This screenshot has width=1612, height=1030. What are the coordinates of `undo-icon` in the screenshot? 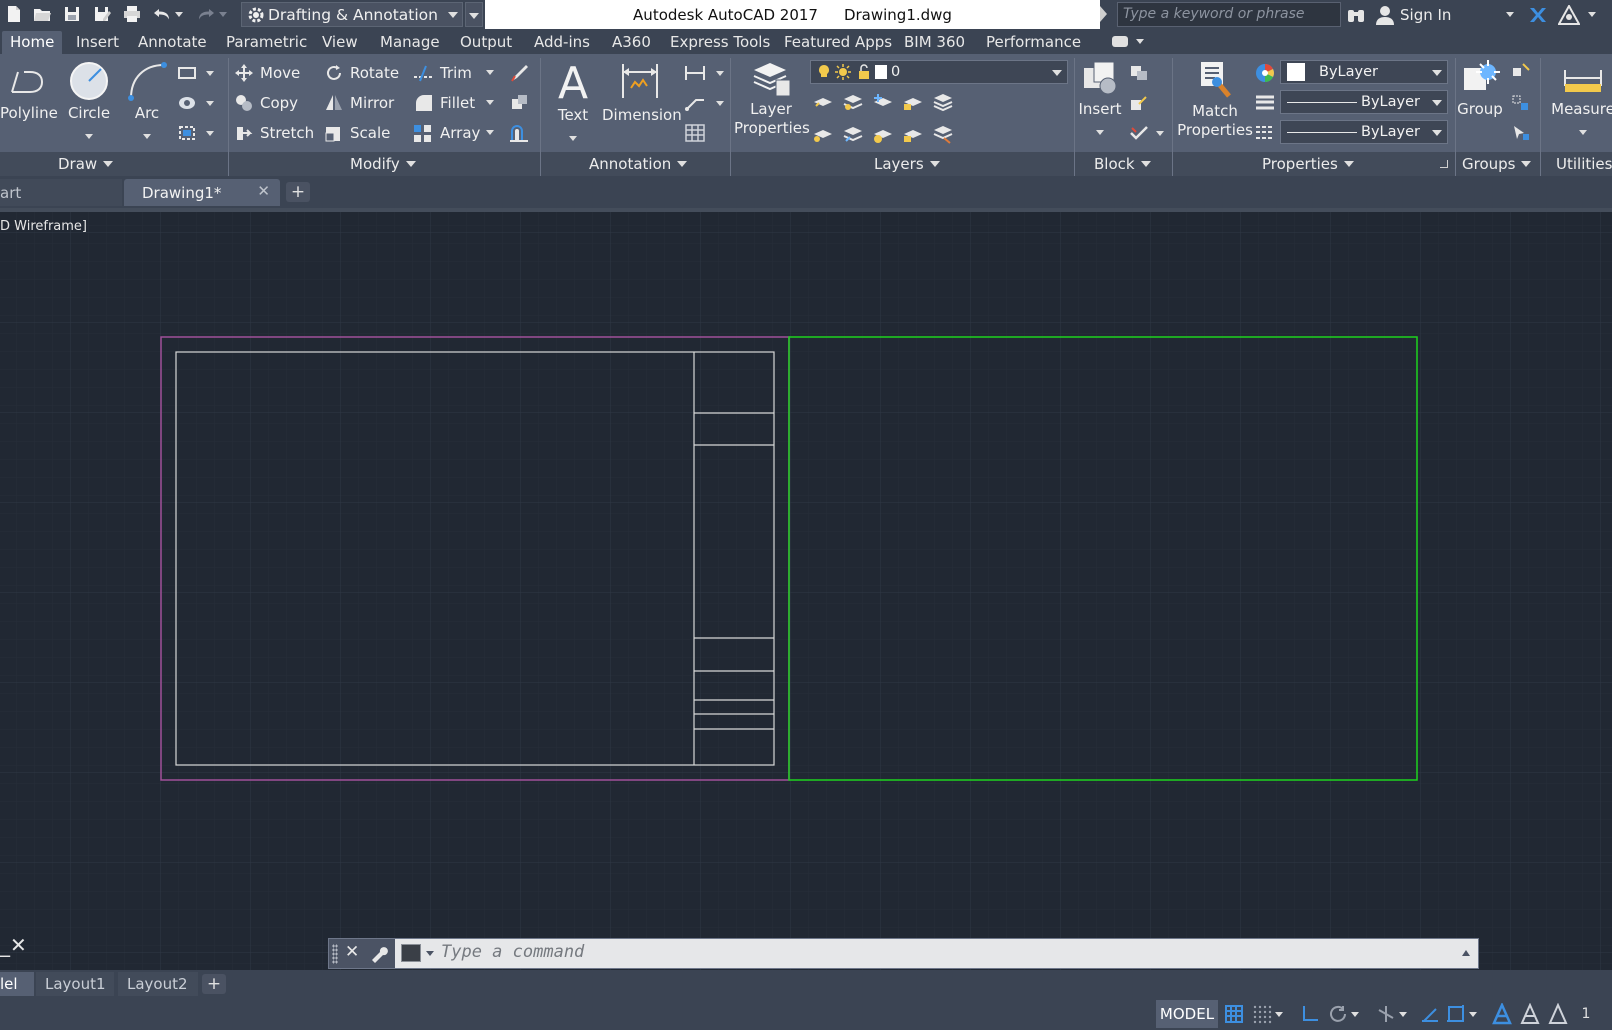 It's located at (162, 14).